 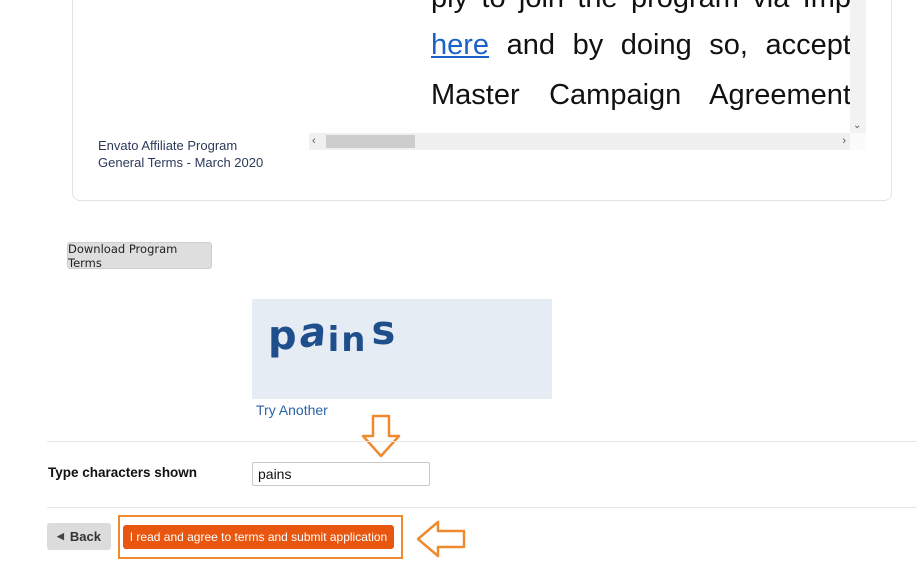 I want to click on download-terms-button: Download Program Terms, so click(x=139, y=256).